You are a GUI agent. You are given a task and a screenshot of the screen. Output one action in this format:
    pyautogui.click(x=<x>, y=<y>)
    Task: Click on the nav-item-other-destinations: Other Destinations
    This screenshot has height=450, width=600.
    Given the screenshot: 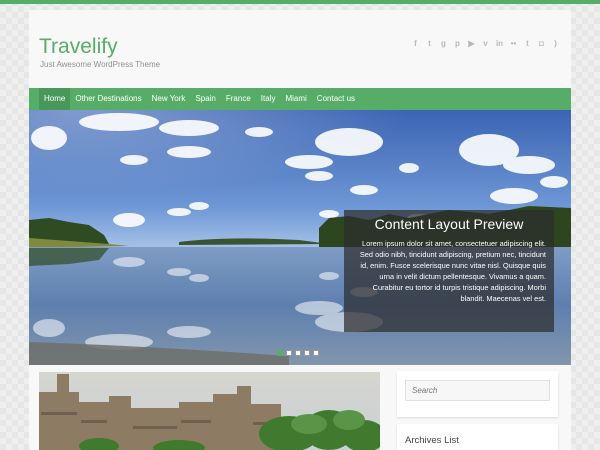 What is the action you would take?
    pyautogui.click(x=108, y=99)
    